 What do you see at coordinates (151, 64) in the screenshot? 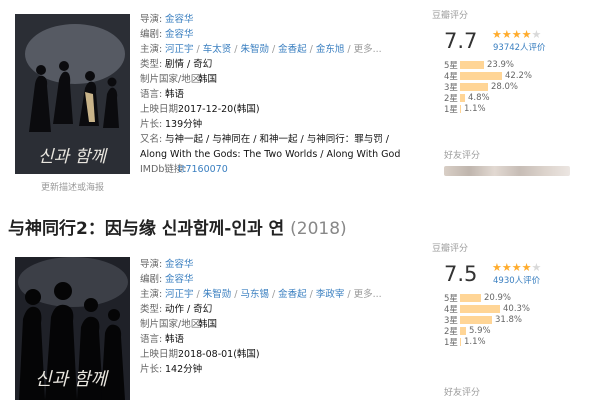
I see `genre-label: 类型:` at bounding box center [151, 64].